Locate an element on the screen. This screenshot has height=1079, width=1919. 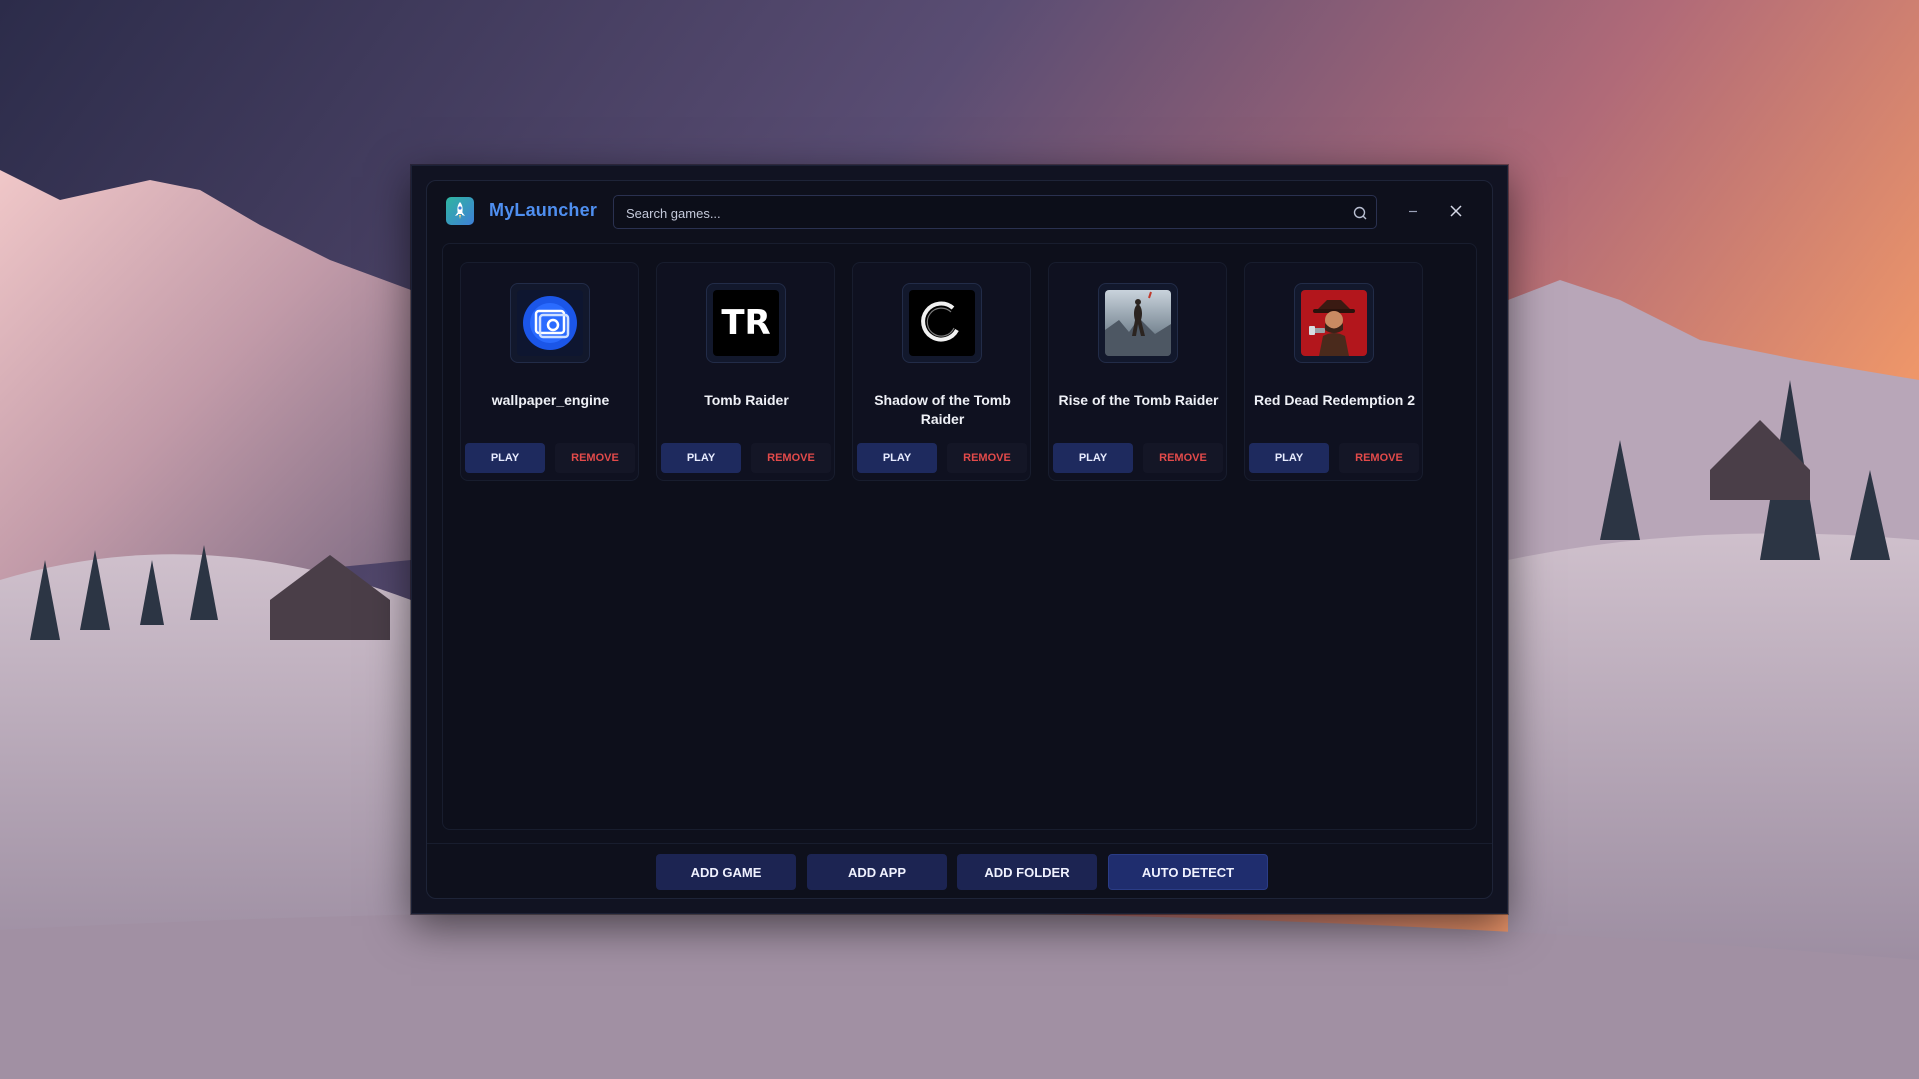
tomb-raider-icon: TR is located at coordinates (746, 323).